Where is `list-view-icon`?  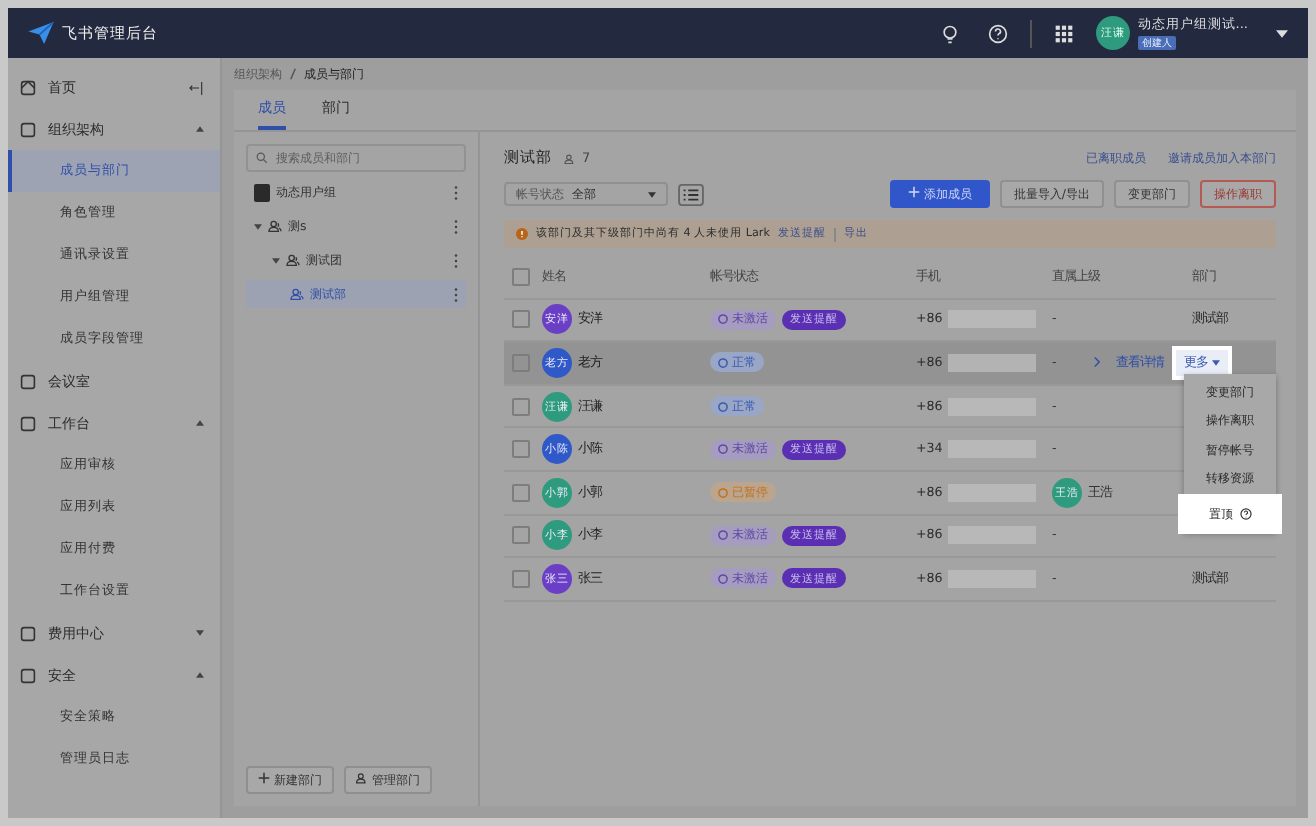 list-view-icon is located at coordinates (691, 194).